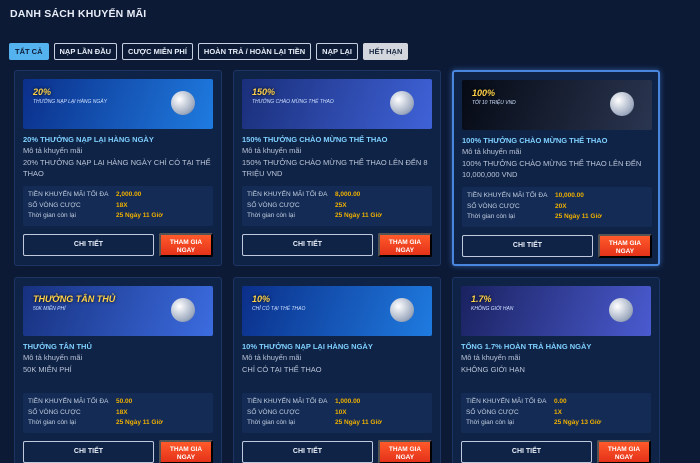 The width and height of the screenshot is (700, 463). I want to click on tab-expired: HẾT HẠN, so click(386, 51).